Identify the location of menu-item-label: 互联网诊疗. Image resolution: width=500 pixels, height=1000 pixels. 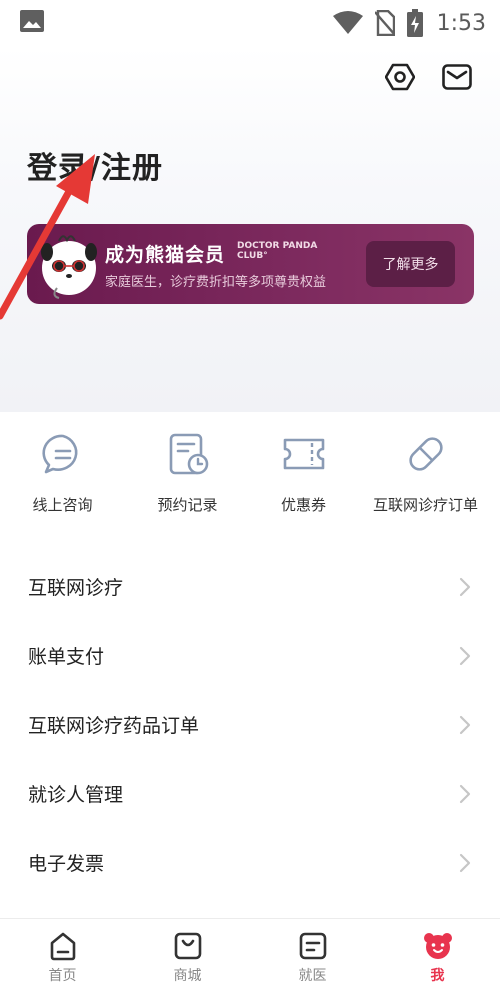
(76, 588).